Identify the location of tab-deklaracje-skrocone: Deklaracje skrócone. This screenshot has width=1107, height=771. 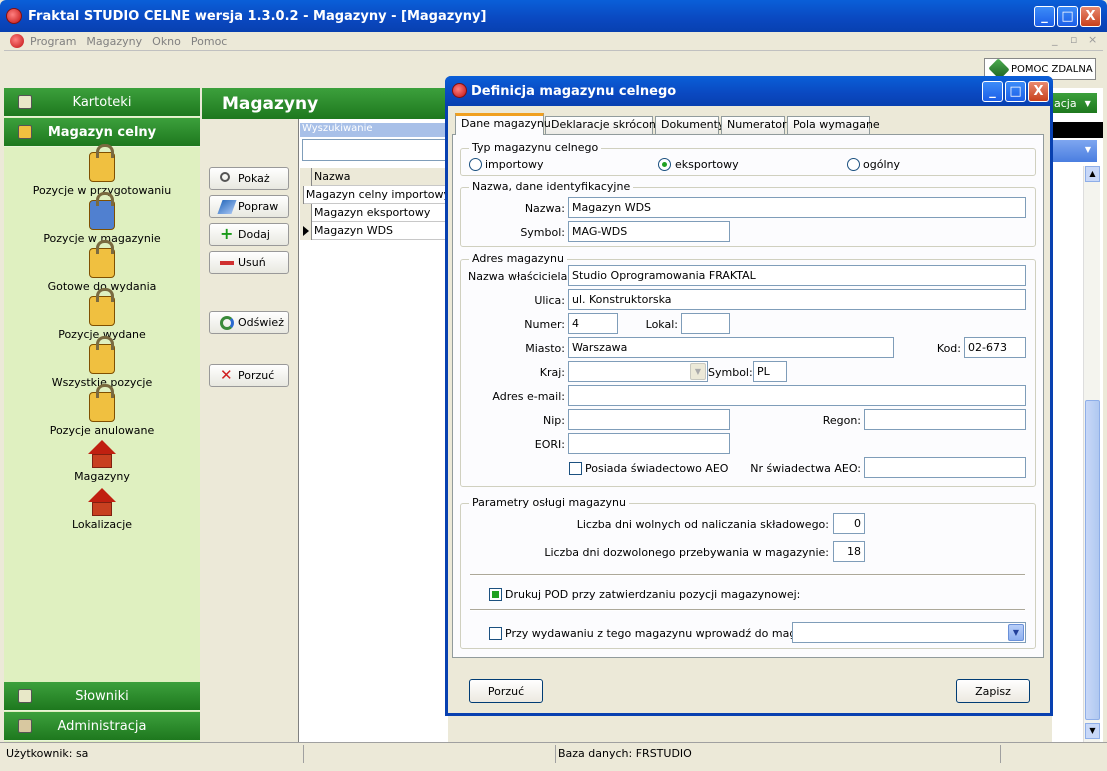
(604, 125).